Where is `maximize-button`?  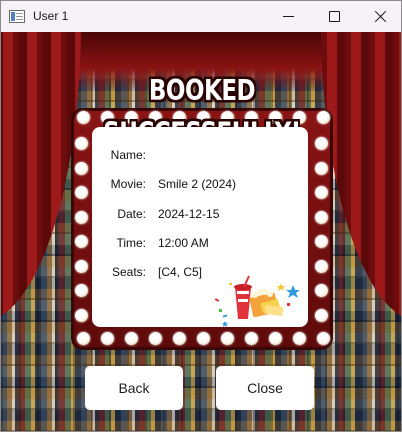
maximize-button is located at coordinates (334, 16).